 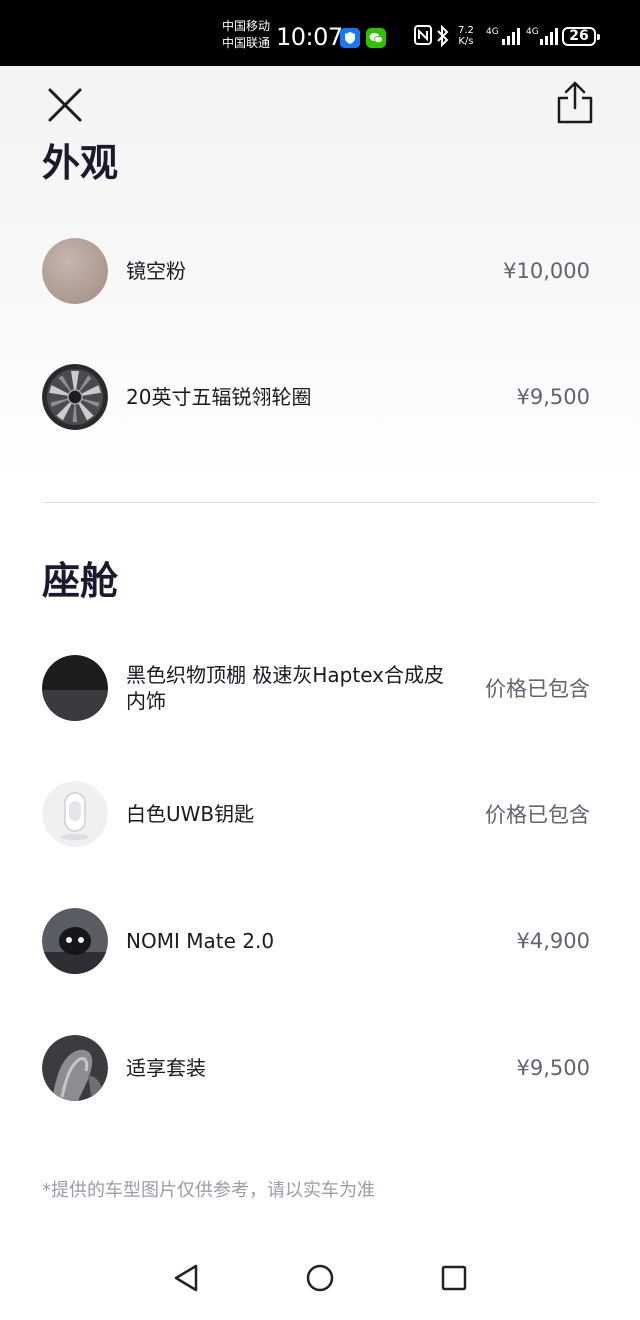 What do you see at coordinates (246, 35) in the screenshot?
I see `carrier-info: 中国移动 中国联通` at bounding box center [246, 35].